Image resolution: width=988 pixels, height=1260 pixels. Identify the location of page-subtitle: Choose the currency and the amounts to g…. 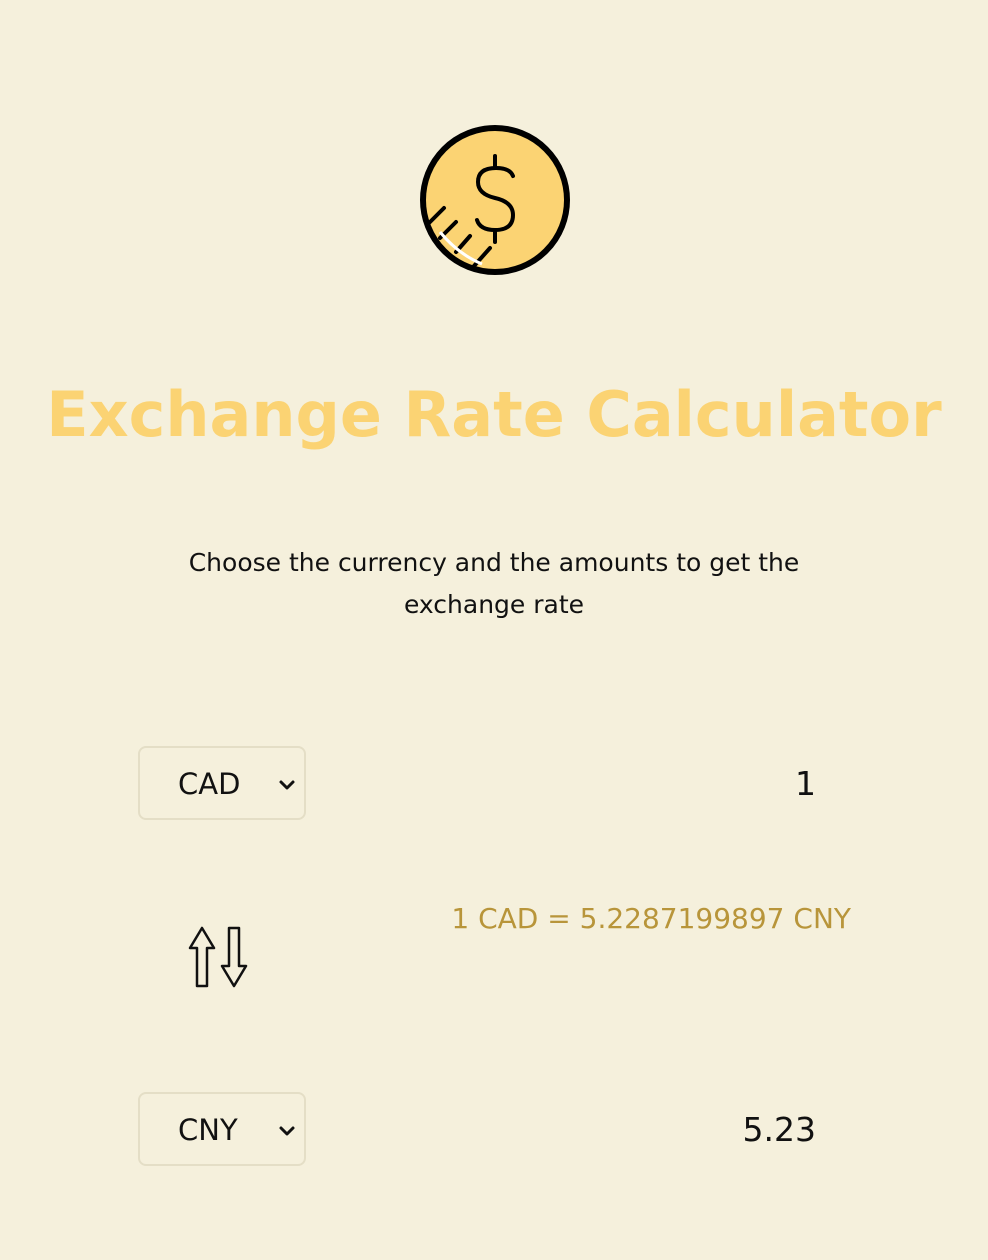
(494, 583).